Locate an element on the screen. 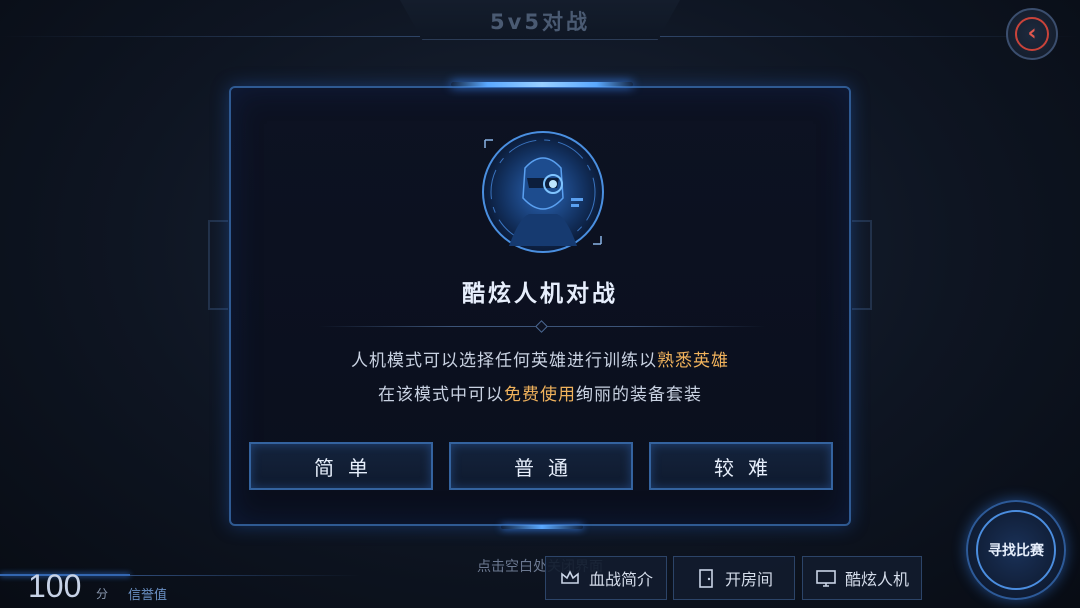 This screenshot has width=1080, height=608. monitor-icon is located at coordinates (826, 578).